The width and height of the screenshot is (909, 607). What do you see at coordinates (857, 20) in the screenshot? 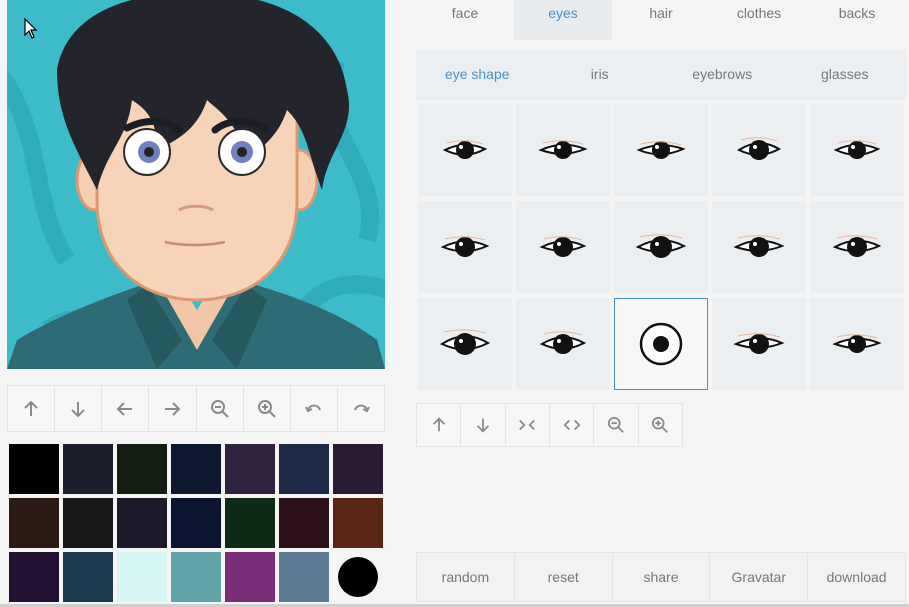
I see `tab-backs: backs` at bounding box center [857, 20].